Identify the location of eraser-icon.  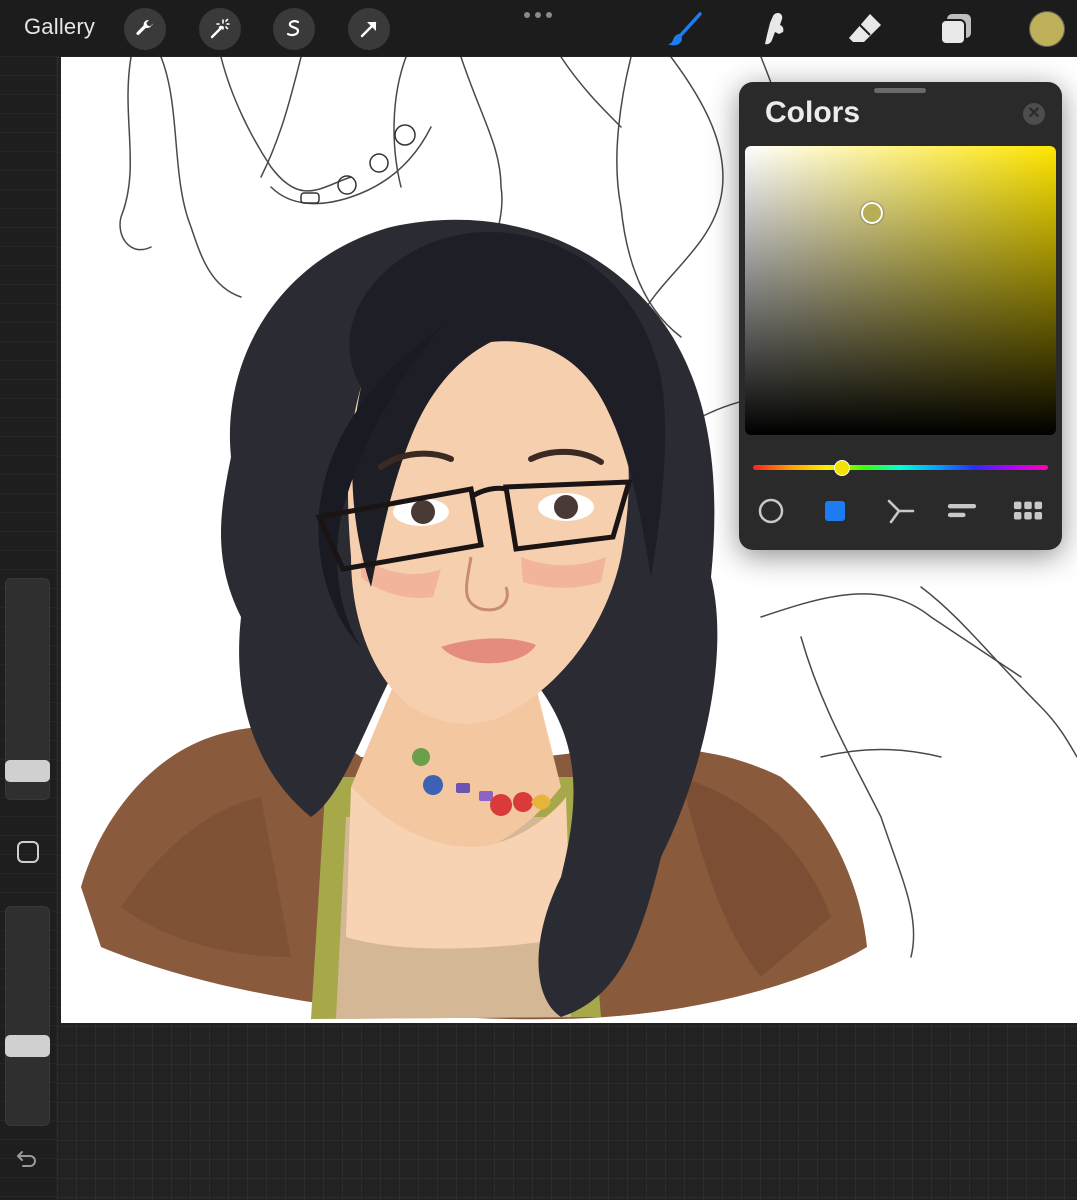
(865, 29).